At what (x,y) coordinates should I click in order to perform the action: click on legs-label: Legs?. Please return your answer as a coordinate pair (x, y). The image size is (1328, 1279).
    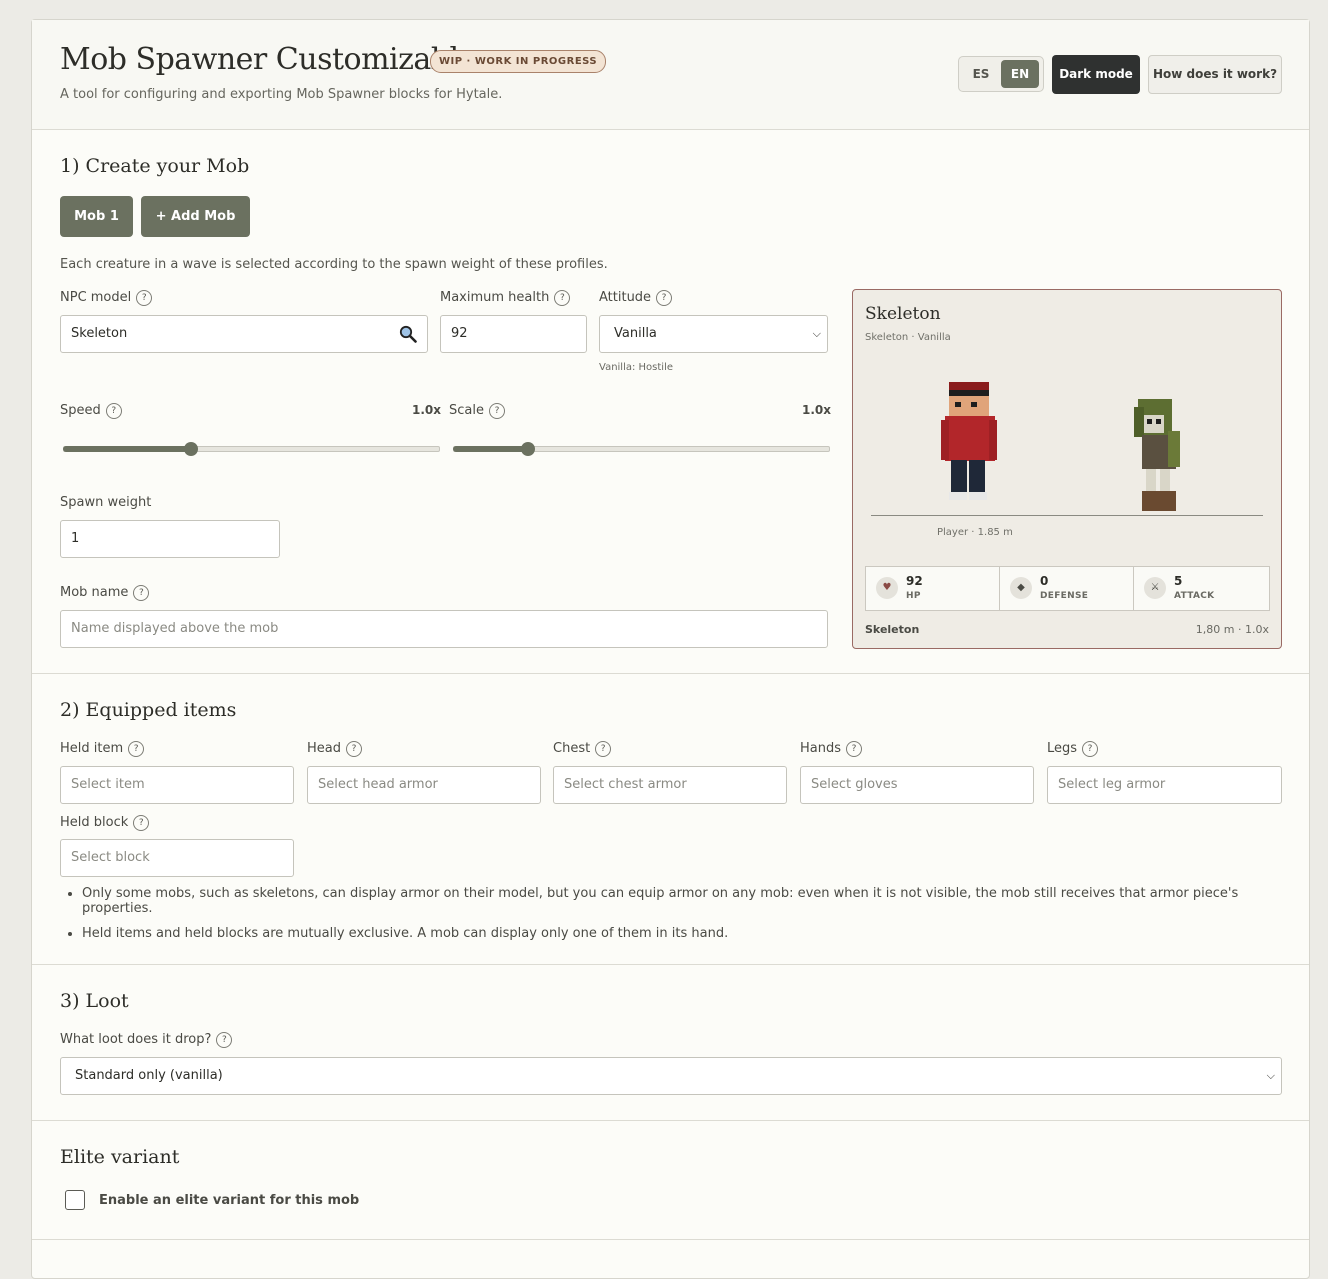
    Looking at the image, I should click on (1073, 749).